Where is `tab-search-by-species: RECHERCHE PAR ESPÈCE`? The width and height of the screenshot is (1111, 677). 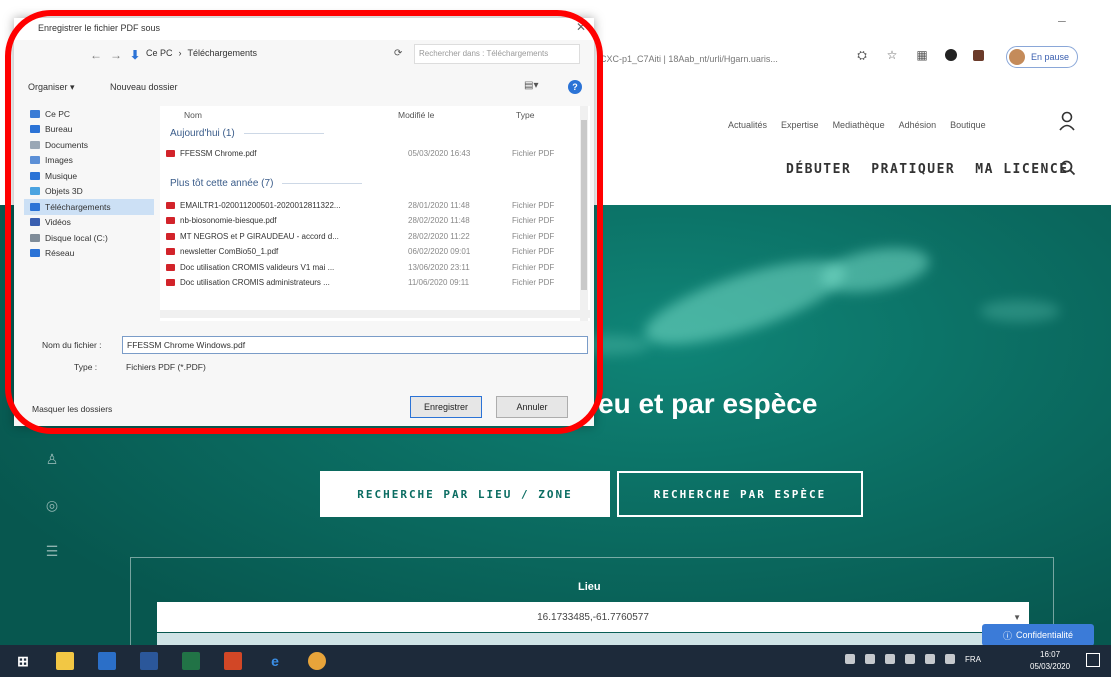 tab-search-by-species: RECHERCHE PAR ESPÈCE is located at coordinates (740, 494).